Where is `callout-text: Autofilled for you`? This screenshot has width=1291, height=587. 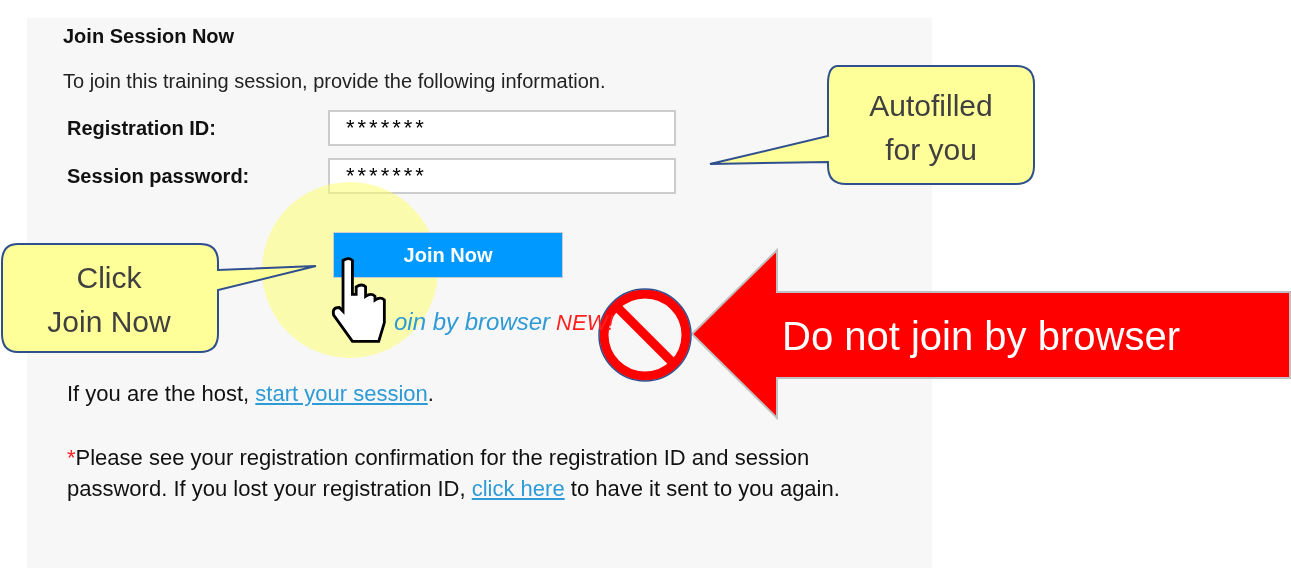
callout-text: Autofilled for you is located at coordinates (931, 128).